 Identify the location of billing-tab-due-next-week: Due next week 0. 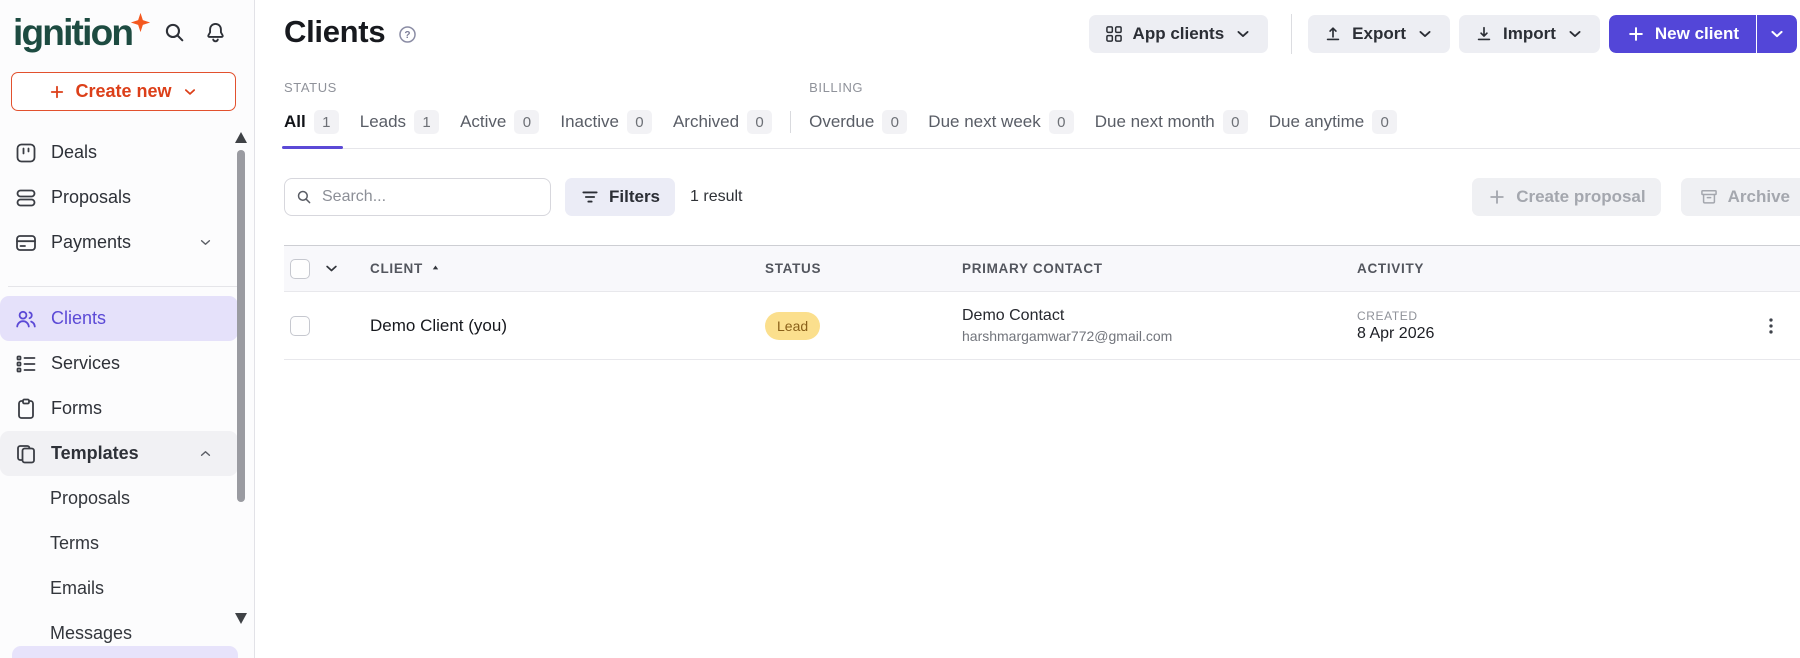
(1001, 122).